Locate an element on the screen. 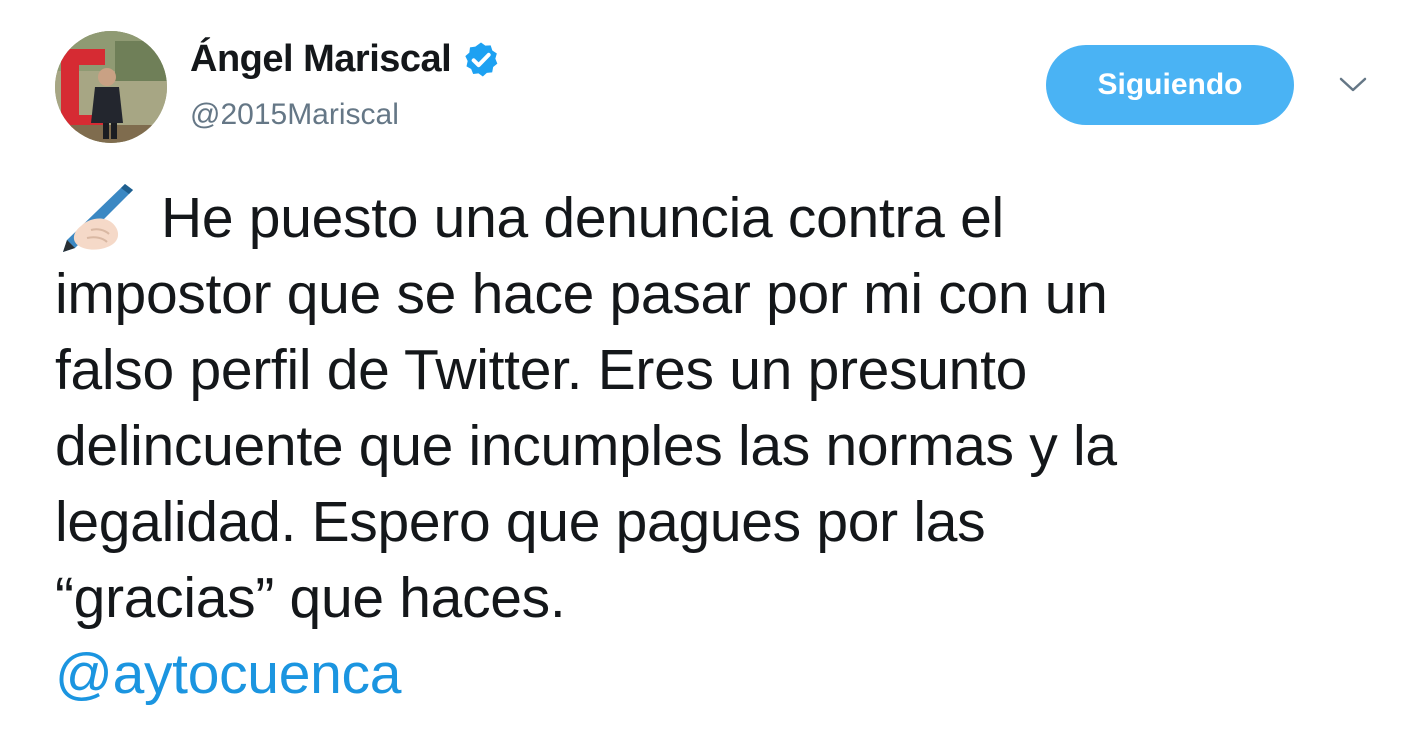 The width and height of the screenshot is (1417, 732). tweet-line: impostor que se hace pasar por mi con un is located at coordinates (581, 294).